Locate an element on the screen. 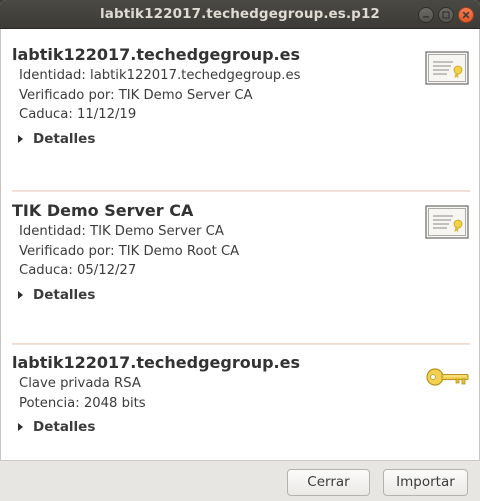  window-title: labtik122017.techedgegroup.es.p12 is located at coordinates (240, 14).